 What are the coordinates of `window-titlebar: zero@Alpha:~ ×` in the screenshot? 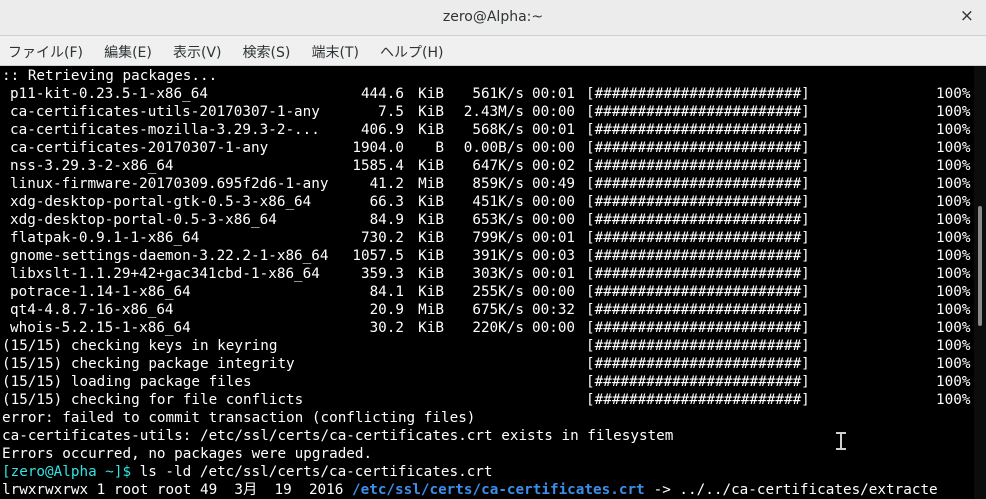 It's located at (493, 18).